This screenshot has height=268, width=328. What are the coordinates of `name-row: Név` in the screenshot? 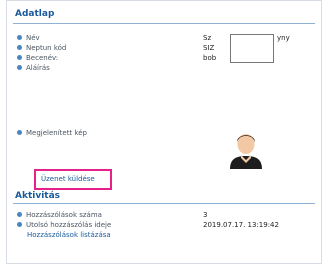 It's located at (28, 38).